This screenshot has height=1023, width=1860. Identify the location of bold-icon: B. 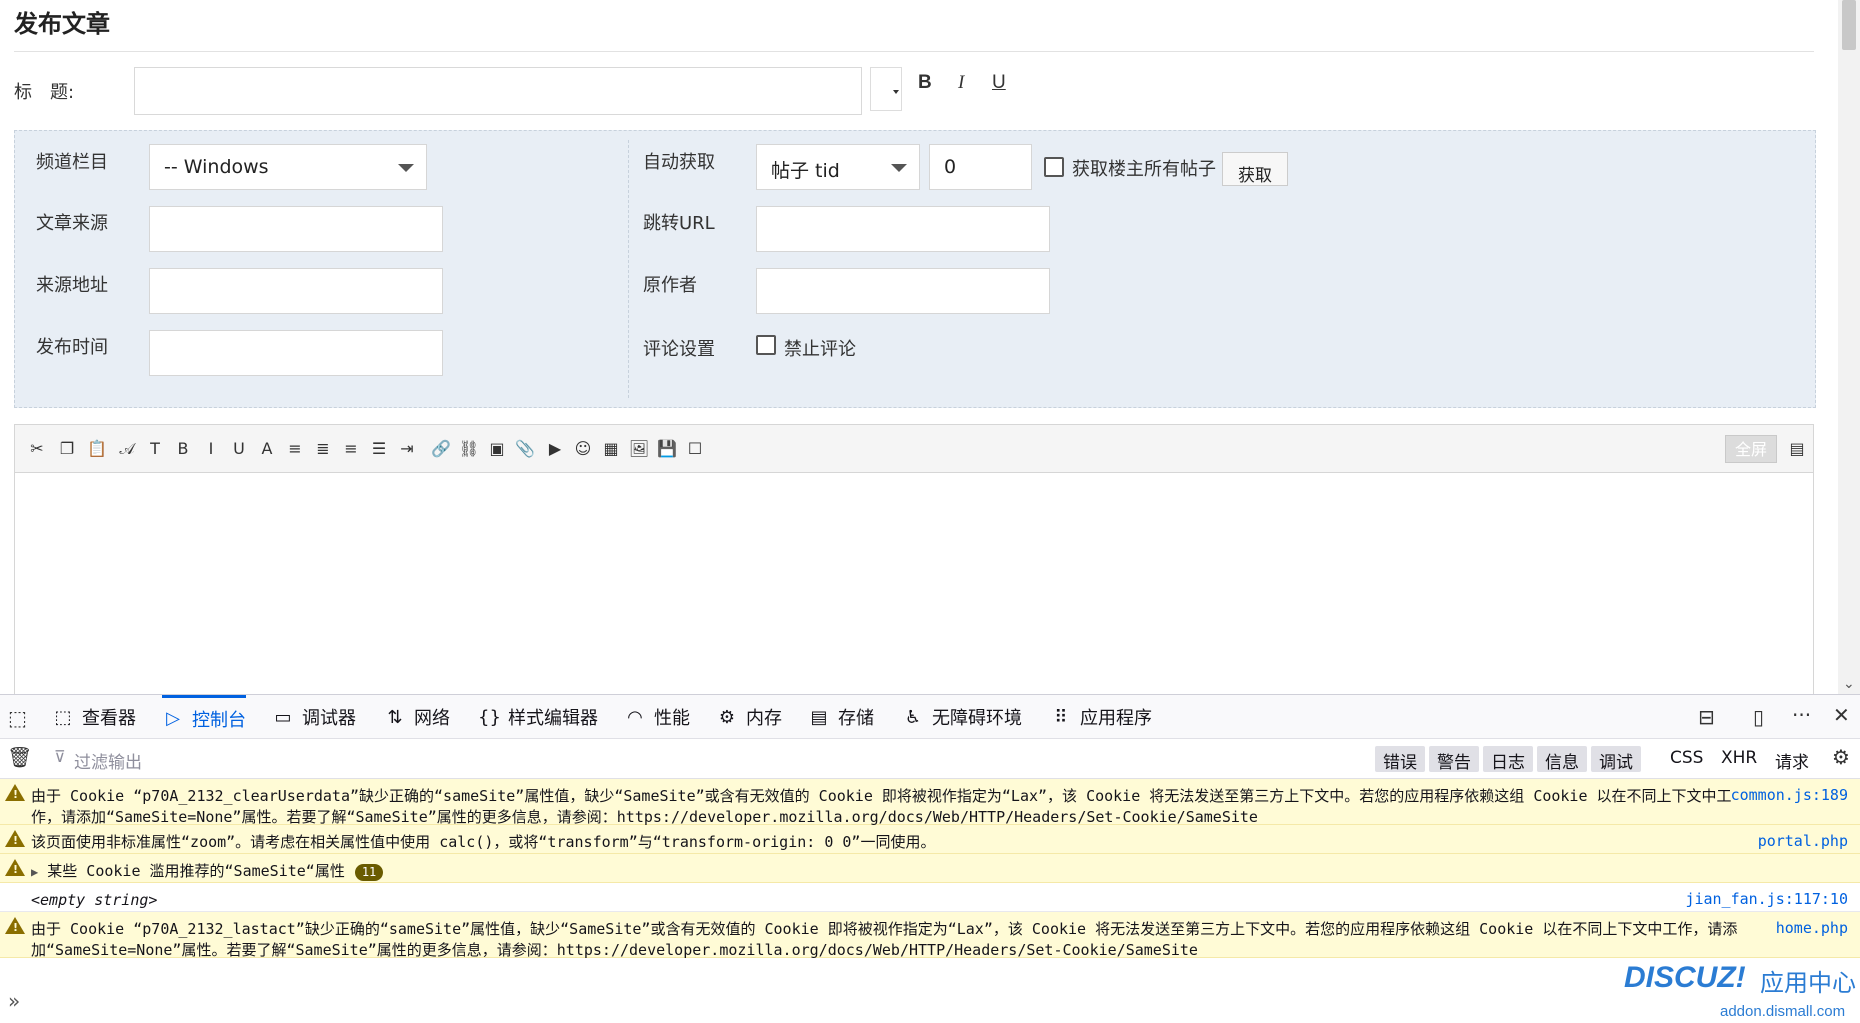
(183, 449).